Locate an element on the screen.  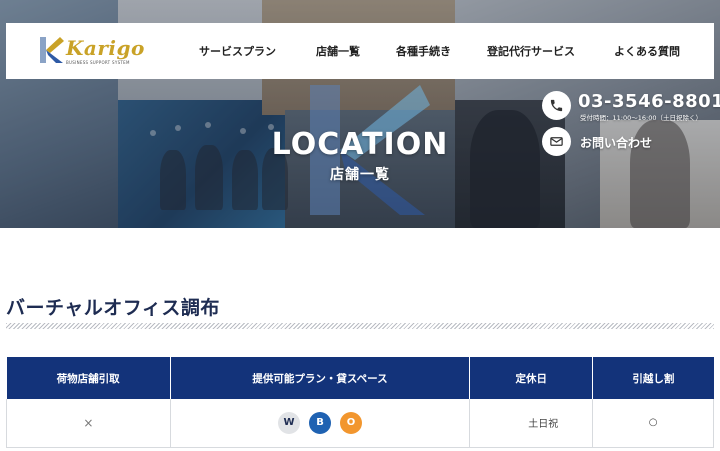
phone-number: 03-3546-8801 is located at coordinates (649, 101).